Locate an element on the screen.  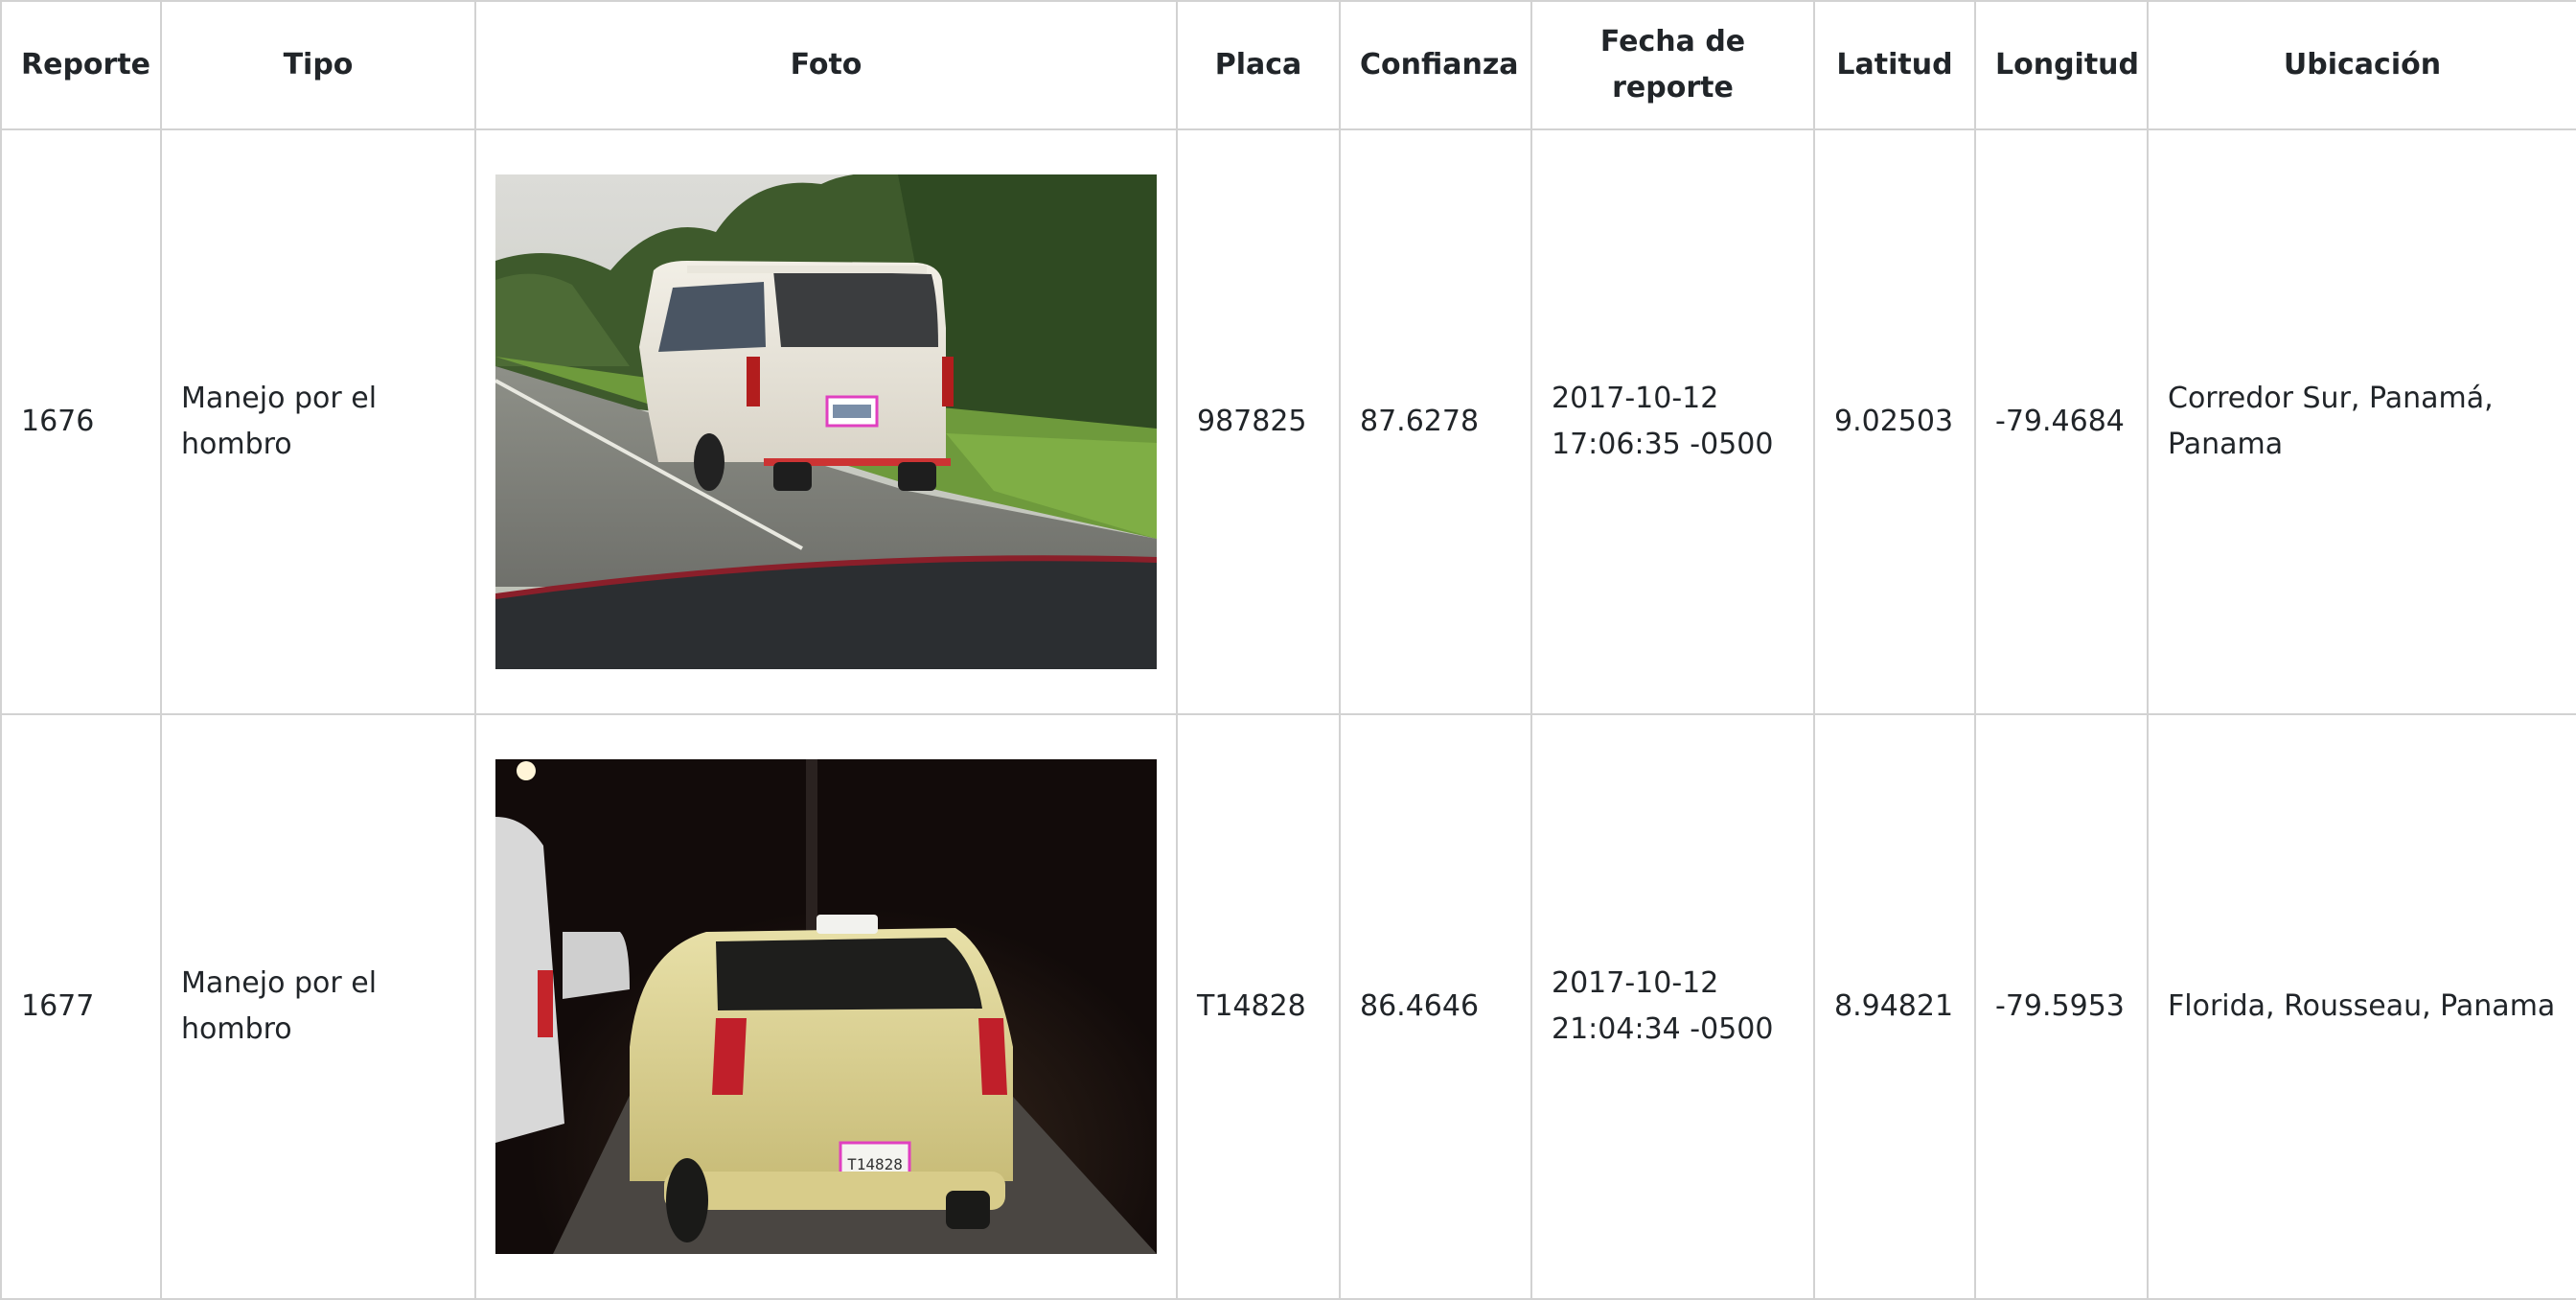
cell-foto: T14828 is located at coordinates (826, 1006).